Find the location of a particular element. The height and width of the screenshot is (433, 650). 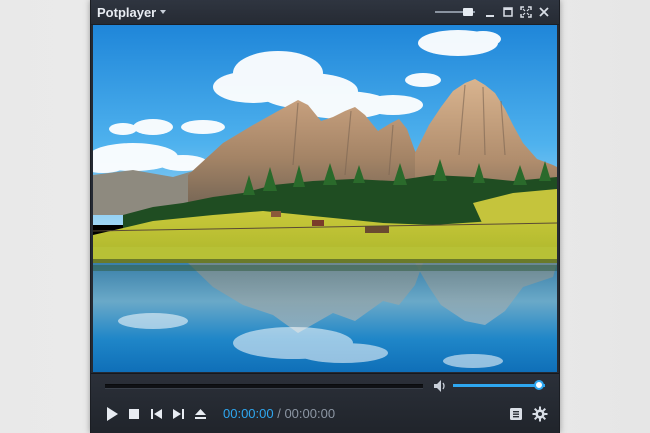

app-menu-button: Potplayer is located at coordinates (129, 12).